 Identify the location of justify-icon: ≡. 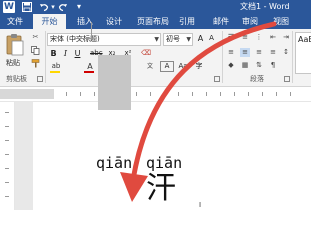
(273, 52).